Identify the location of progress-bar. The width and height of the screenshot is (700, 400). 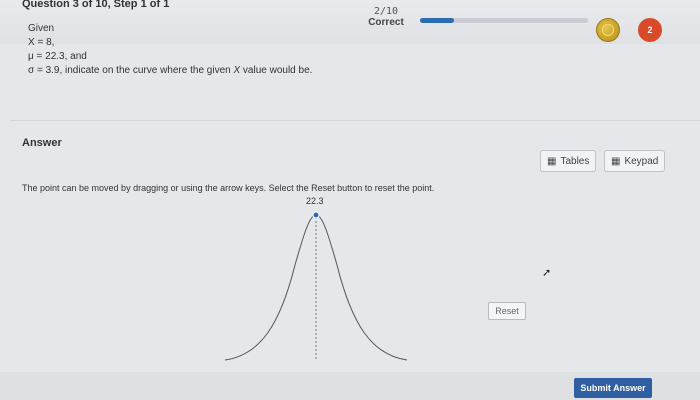
(504, 20).